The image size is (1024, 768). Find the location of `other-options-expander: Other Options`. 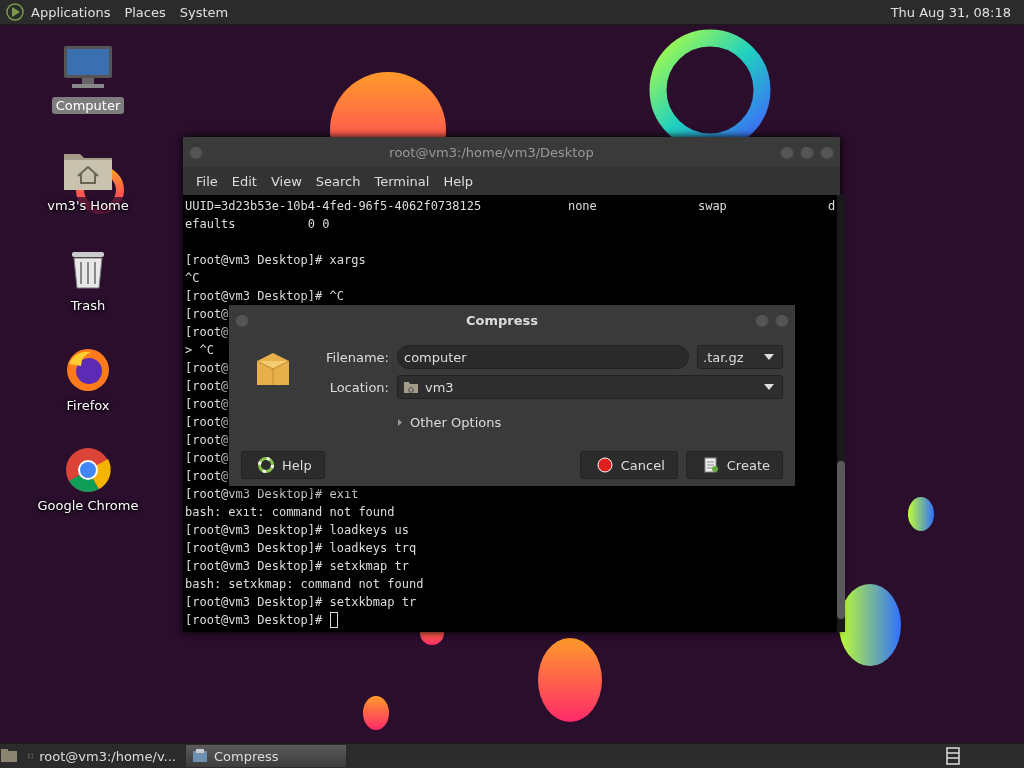

other-options-expander: Other Options is located at coordinates (549, 422).